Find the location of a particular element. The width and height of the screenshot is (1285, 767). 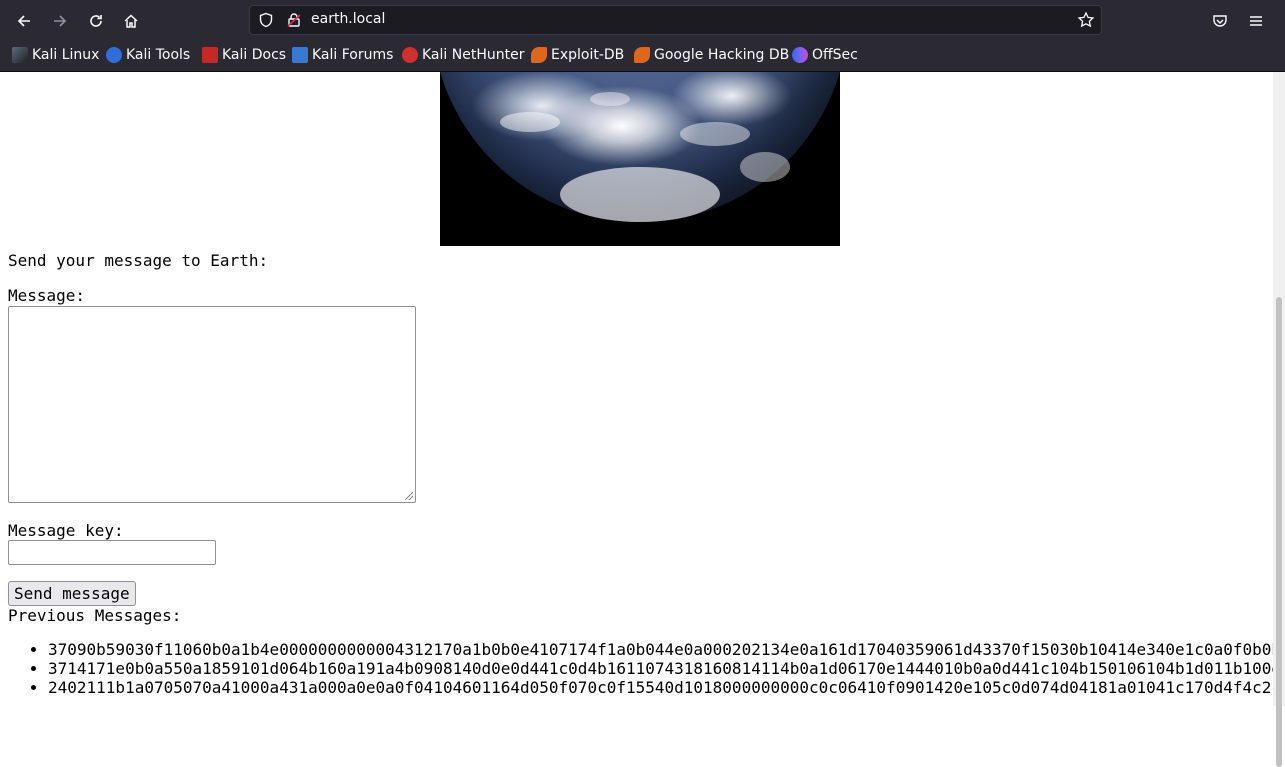

back-arrow-icon is located at coordinates (24, 21).